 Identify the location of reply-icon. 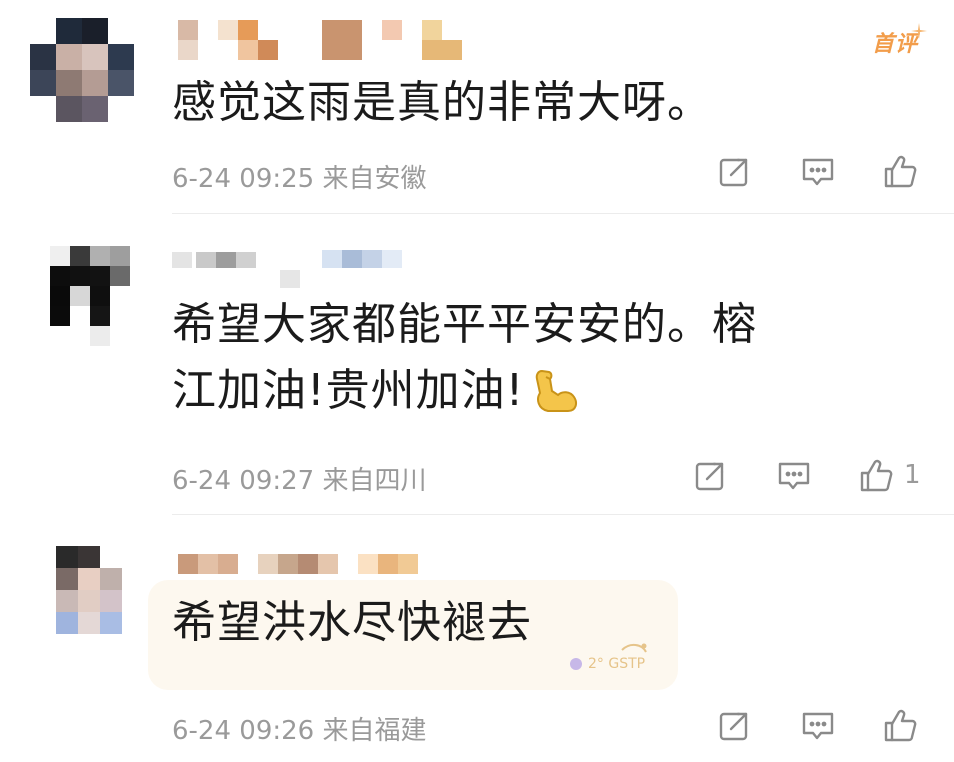
(818, 726).